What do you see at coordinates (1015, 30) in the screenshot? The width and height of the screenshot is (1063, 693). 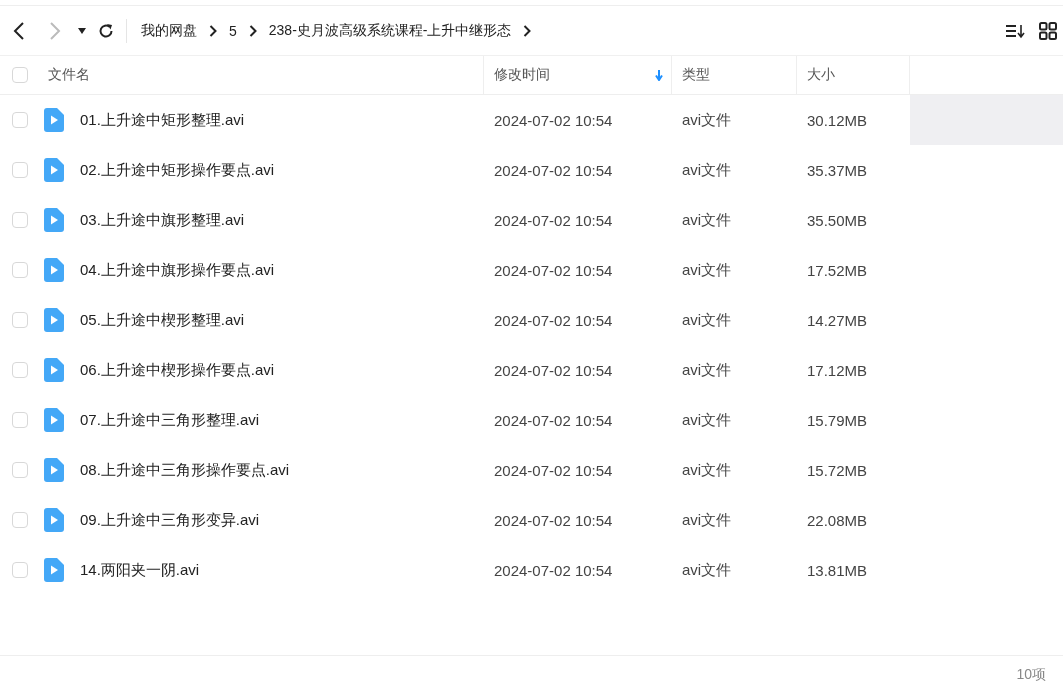 I see `sort-icon` at bounding box center [1015, 30].